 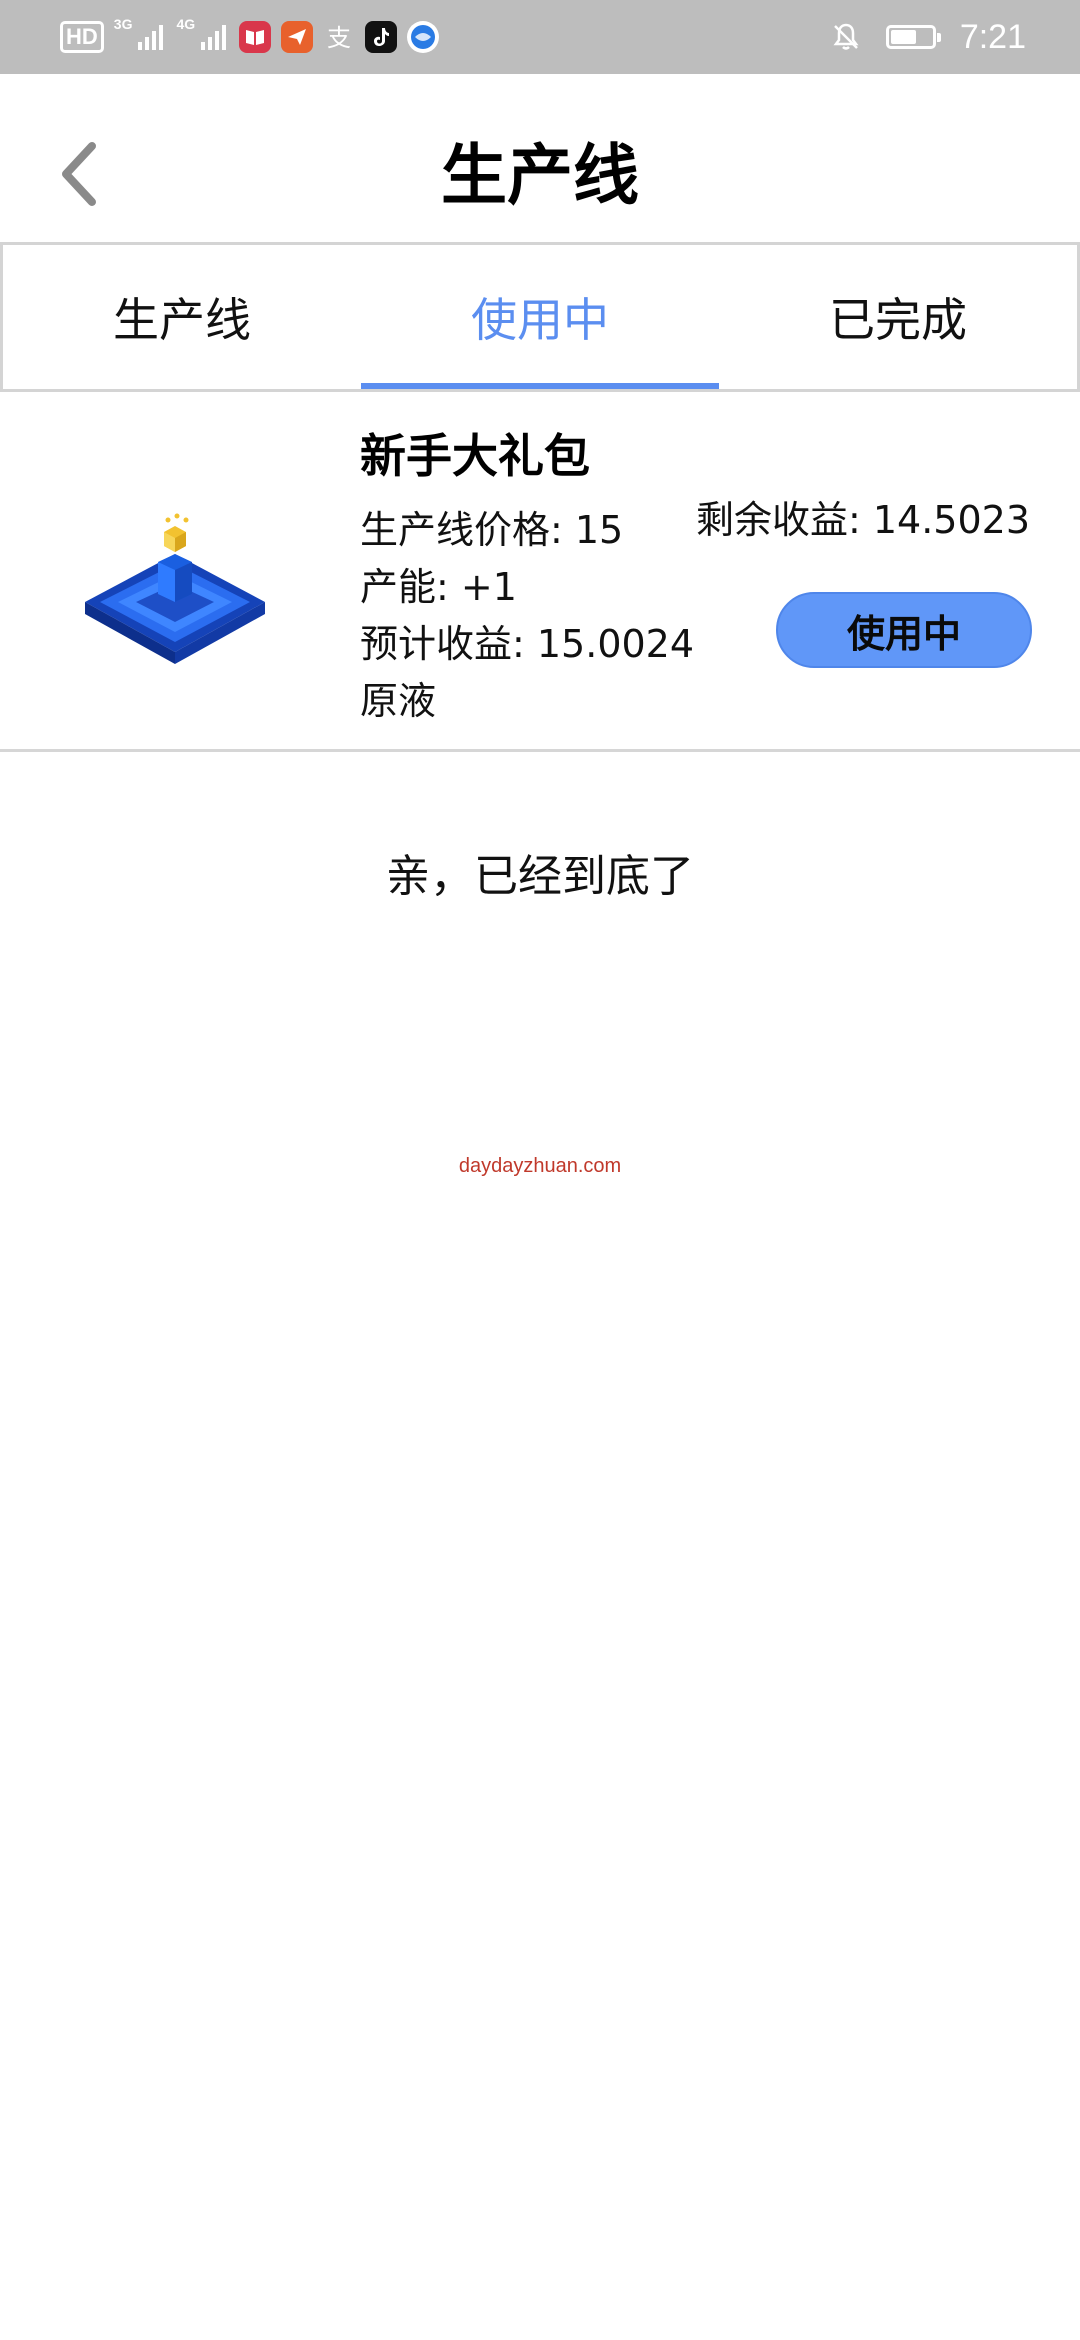 I want to click on in-use-button: 使用中, so click(x=904, y=630).